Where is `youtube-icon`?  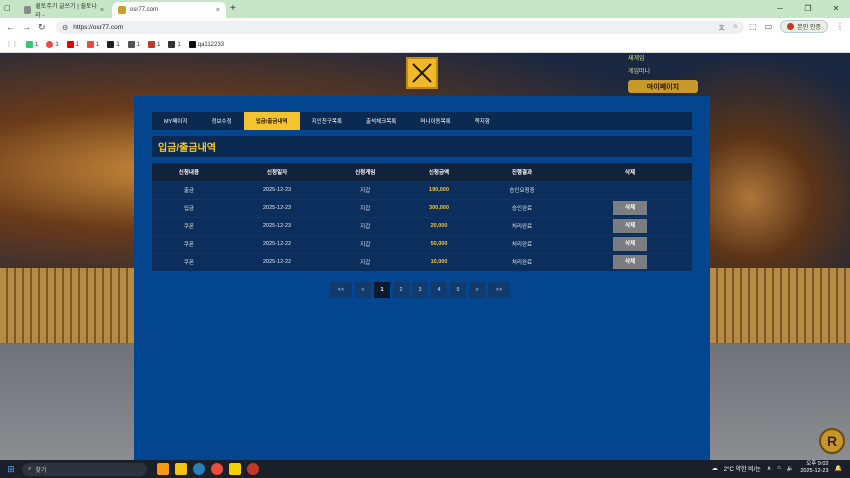
youtube-icon is located at coordinates (70, 44).